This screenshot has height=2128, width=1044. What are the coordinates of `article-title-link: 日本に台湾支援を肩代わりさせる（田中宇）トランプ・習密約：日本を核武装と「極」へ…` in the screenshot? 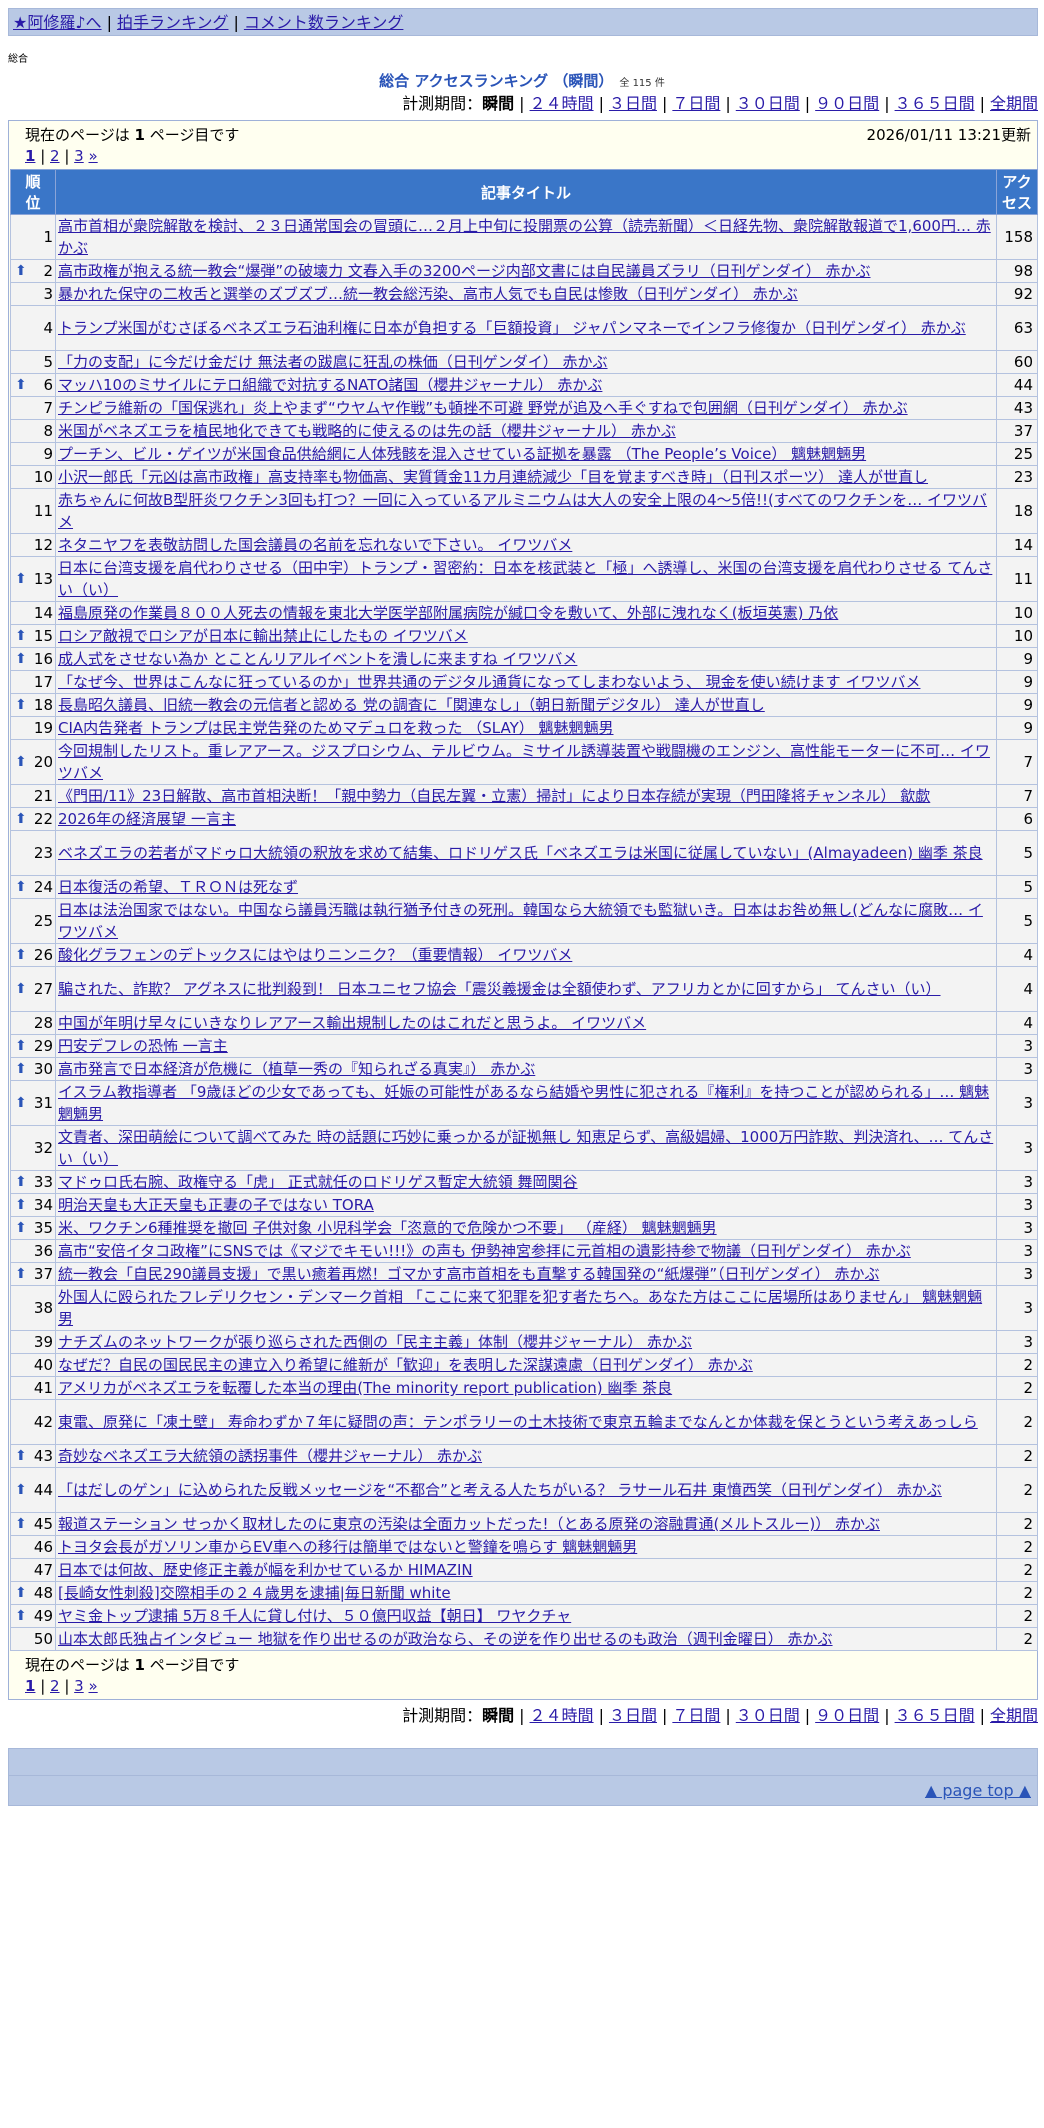 It's located at (525, 579).